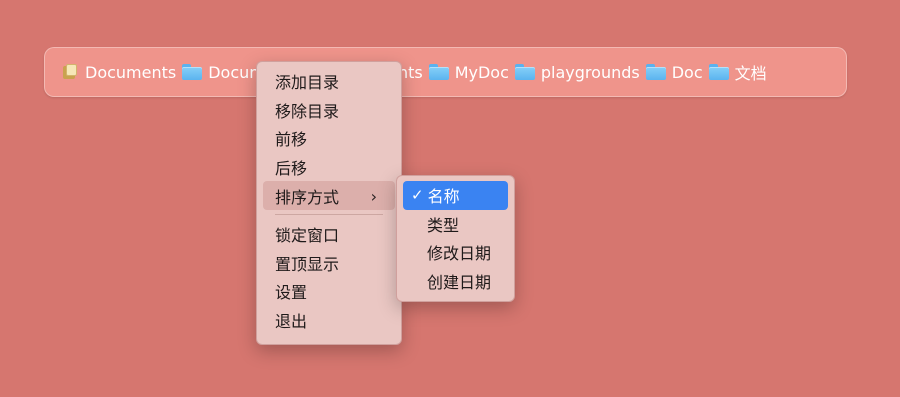  What do you see at coordinates (443, 197) in the screenshot?
I see `sort-option-label: 名称` at bounding box center [443, 197].